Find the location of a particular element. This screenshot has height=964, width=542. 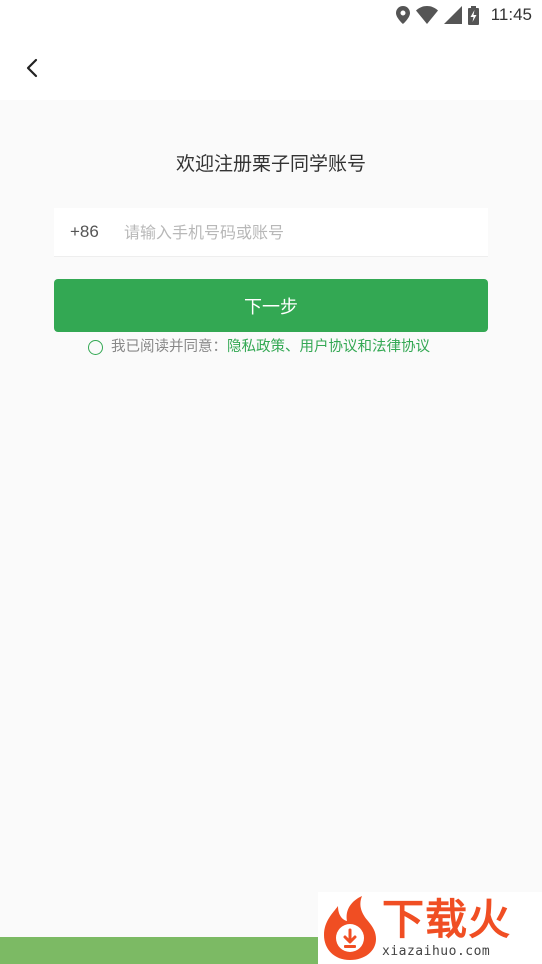

signal-icon is located at coordinates (452, 15).